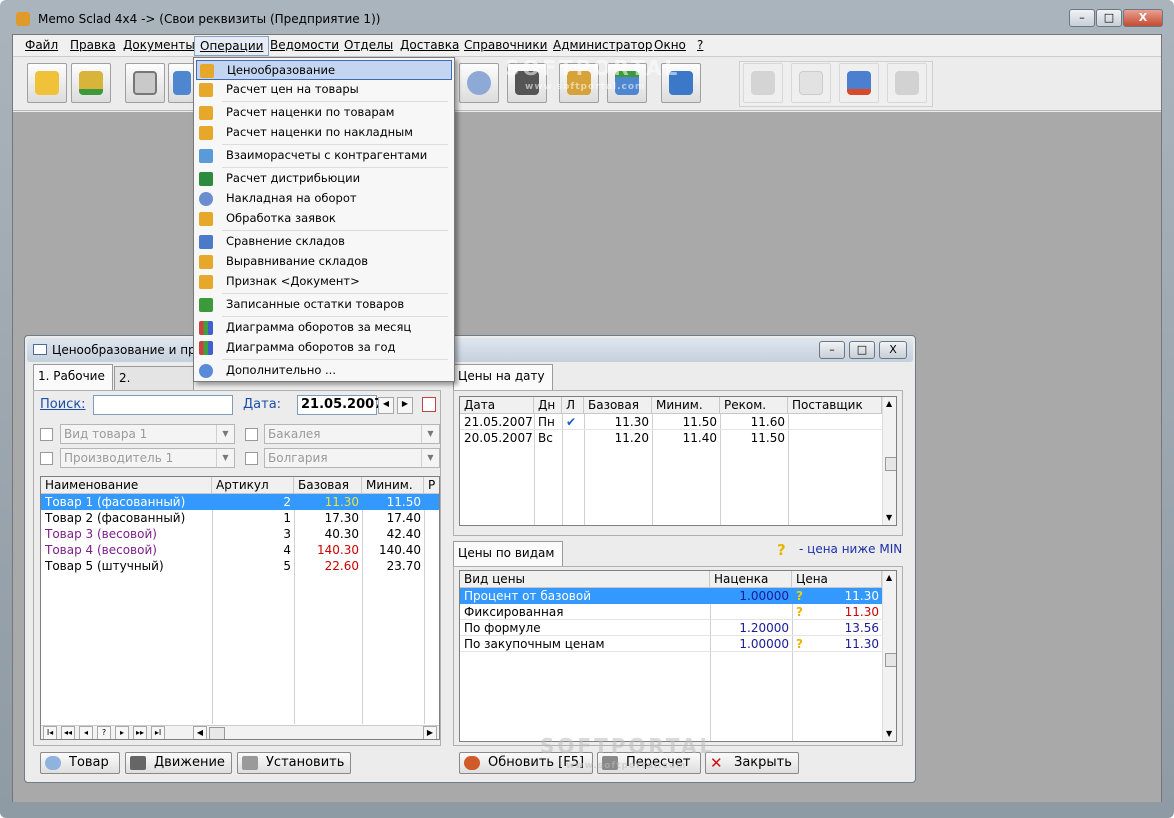 The image size is (1174, 818). Describe the element at coordinates (508, 554) in the screenshot. I see `tab-prices-by-type: Цены по видам` at that location.